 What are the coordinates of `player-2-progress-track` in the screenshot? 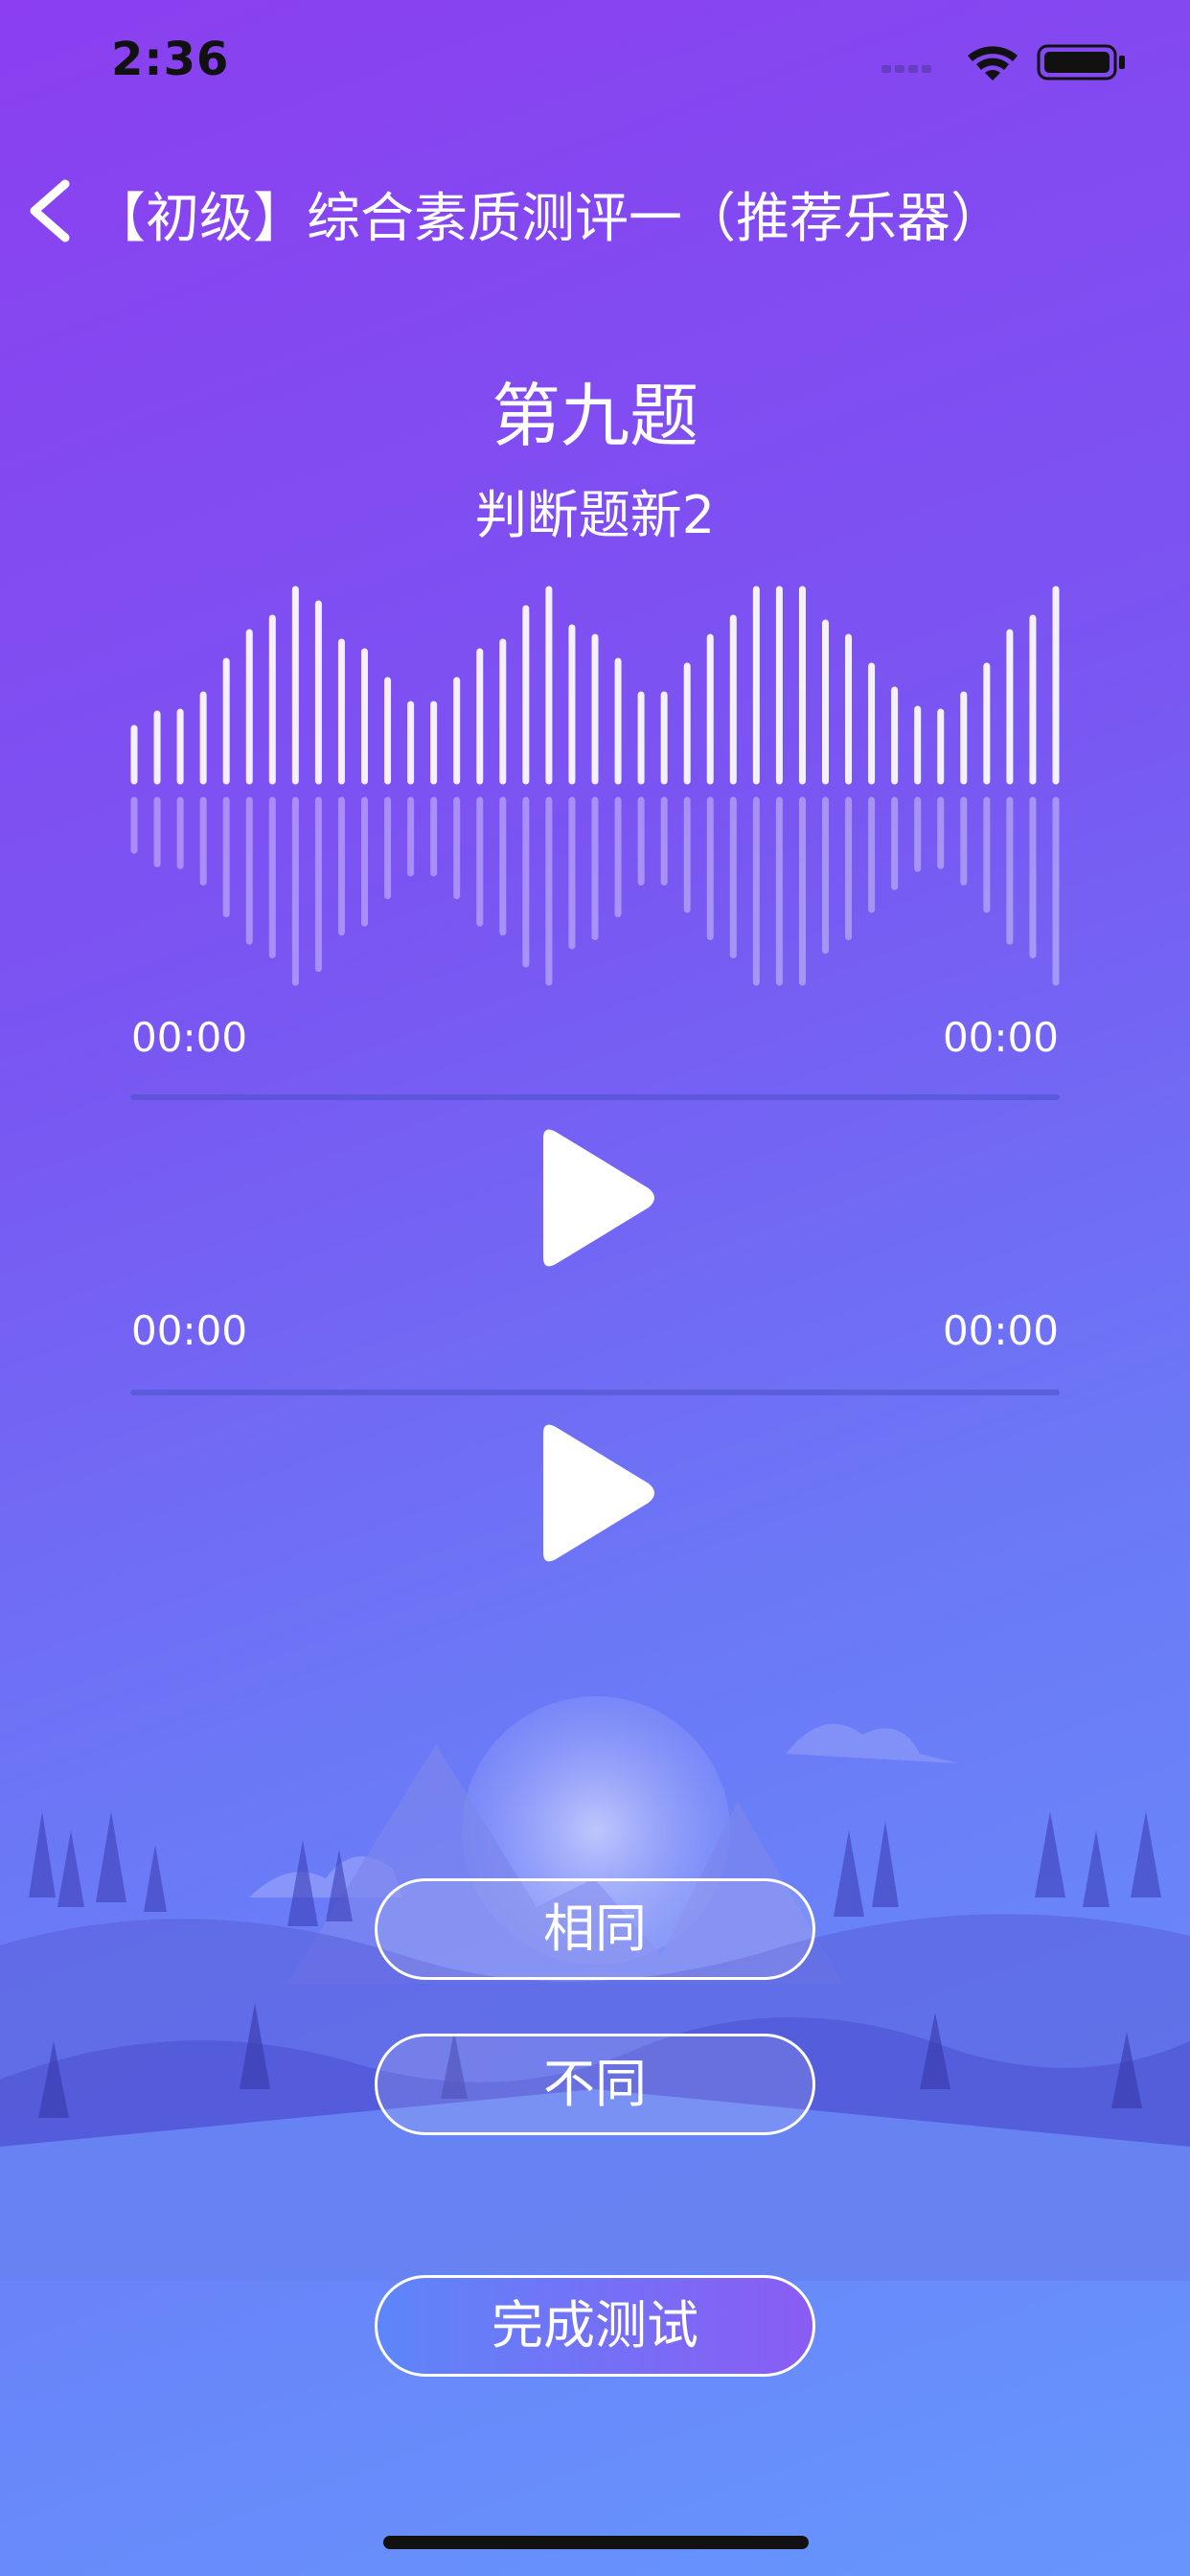 It's located at (595, 1392).